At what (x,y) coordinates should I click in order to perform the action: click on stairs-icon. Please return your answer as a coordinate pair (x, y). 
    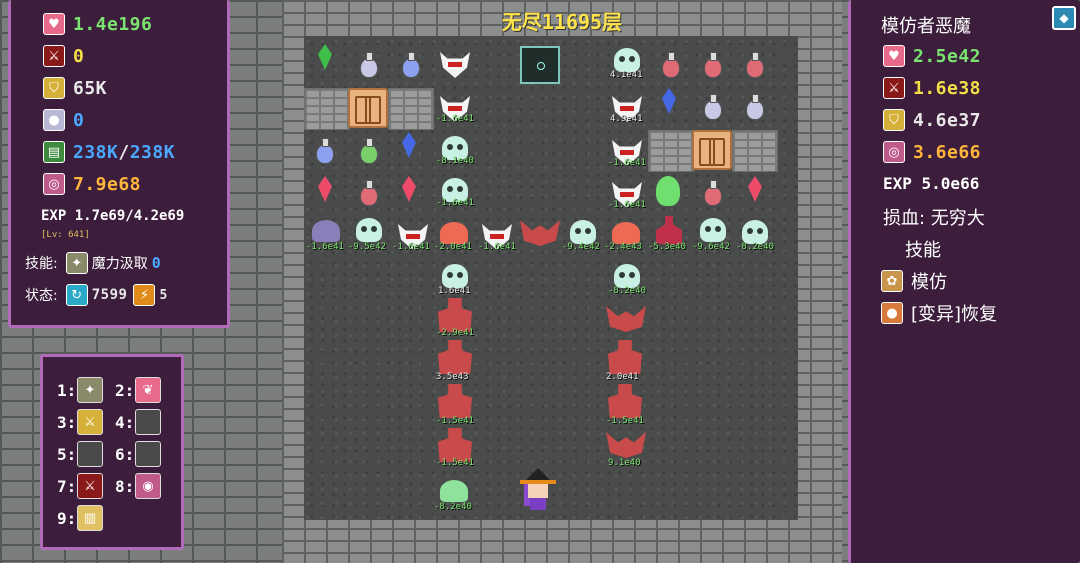
    Looking at the image, I should click on (540, 65).